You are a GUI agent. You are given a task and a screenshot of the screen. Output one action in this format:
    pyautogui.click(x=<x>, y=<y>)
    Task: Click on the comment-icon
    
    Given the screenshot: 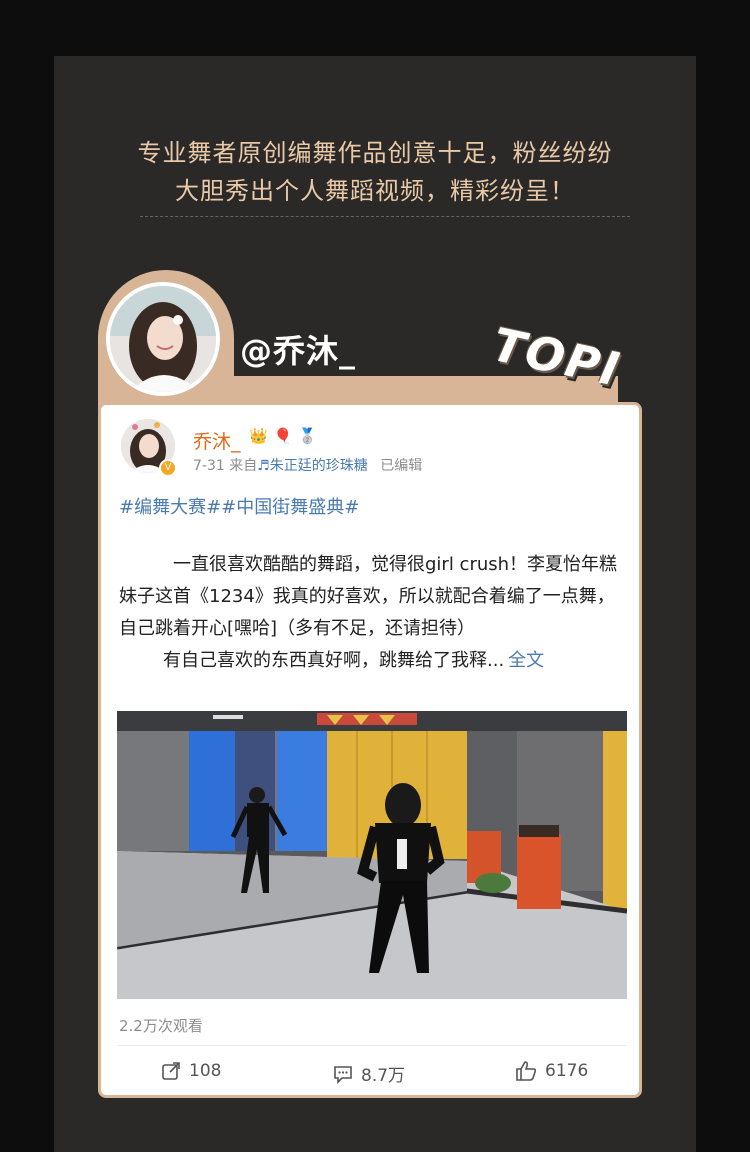 What is the action you would take?
    pyautogui.click(x=343, y=1074)
    